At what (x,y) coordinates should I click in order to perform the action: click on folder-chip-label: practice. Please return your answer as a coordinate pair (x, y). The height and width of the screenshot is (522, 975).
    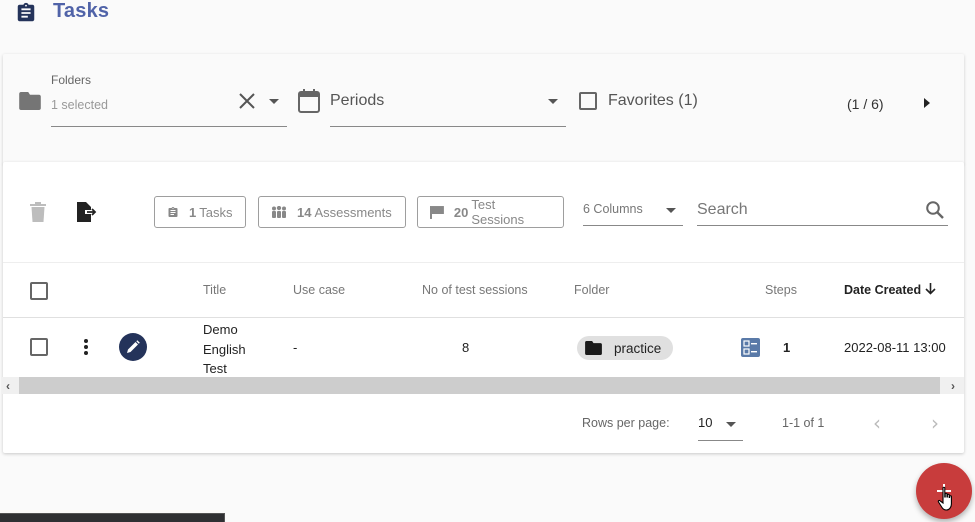
    Looking at the image, I should click on (638, 348).